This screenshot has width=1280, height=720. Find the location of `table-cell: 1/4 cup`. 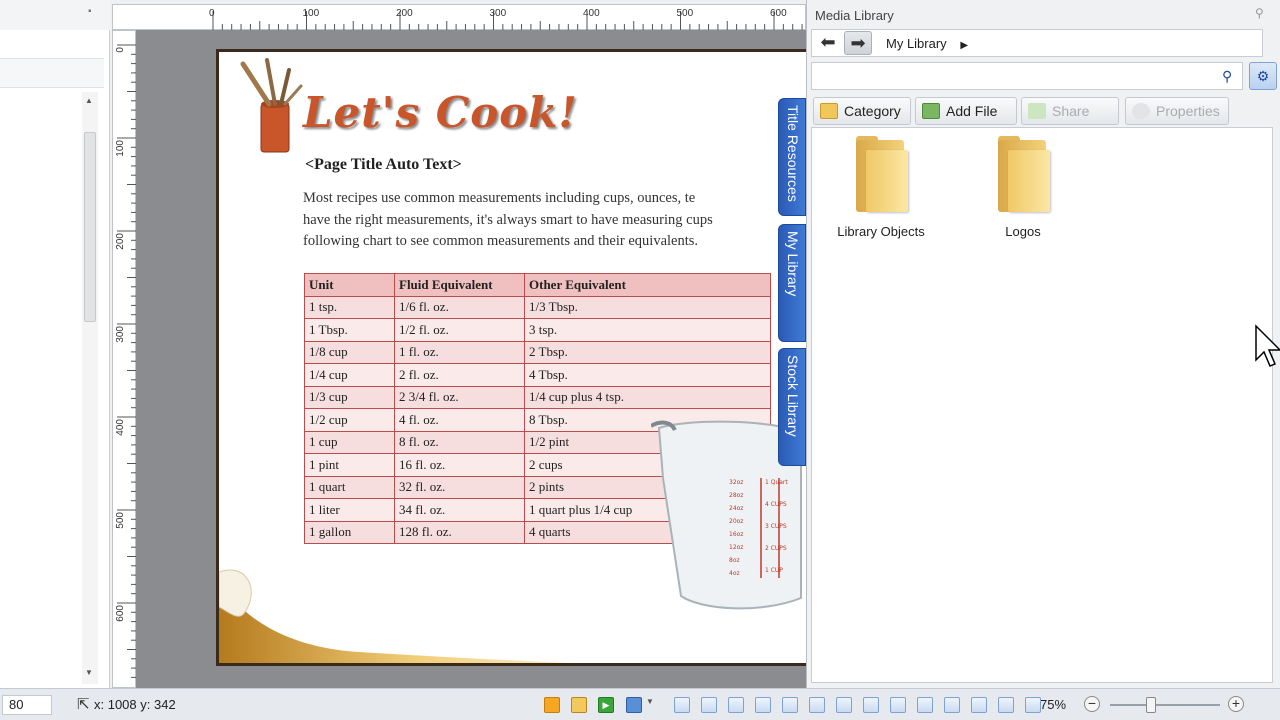

table-cell: 1/4 cup is located at coordinates (349, 375).